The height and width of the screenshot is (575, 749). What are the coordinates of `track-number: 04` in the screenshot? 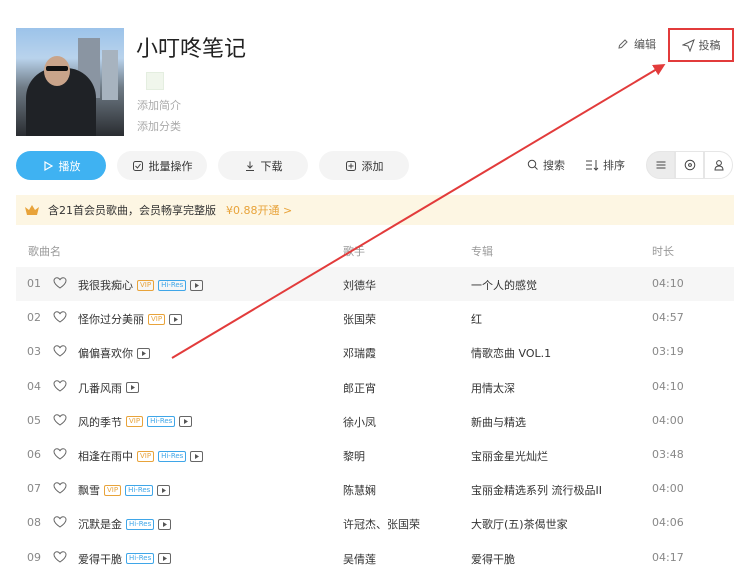 It's located at (34, 386).